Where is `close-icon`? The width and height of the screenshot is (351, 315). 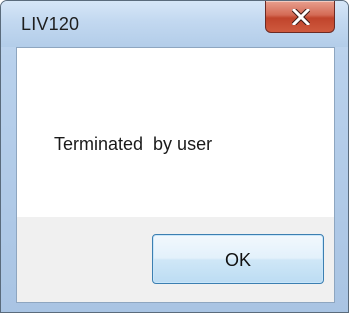
close-icon is located at coordinates (301, 17).